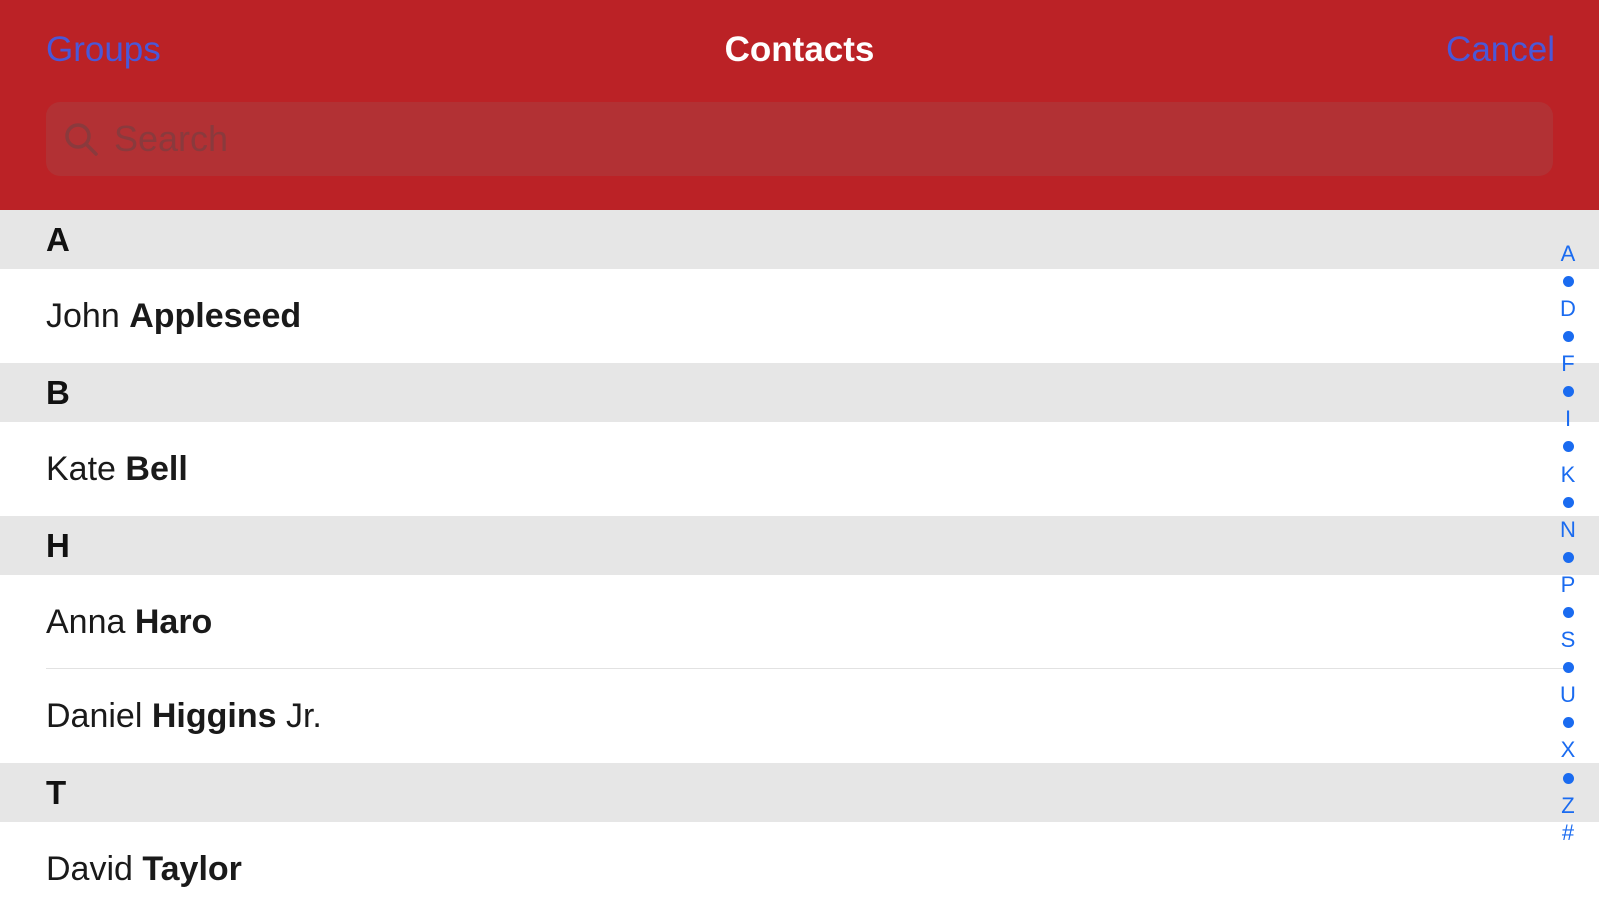 This screenshot has width=1599, height=900. What do you see at coordinates (94, 716) in the screenshot?
I see `contact-first-name: Daniel` at bounding box center [94, 716].